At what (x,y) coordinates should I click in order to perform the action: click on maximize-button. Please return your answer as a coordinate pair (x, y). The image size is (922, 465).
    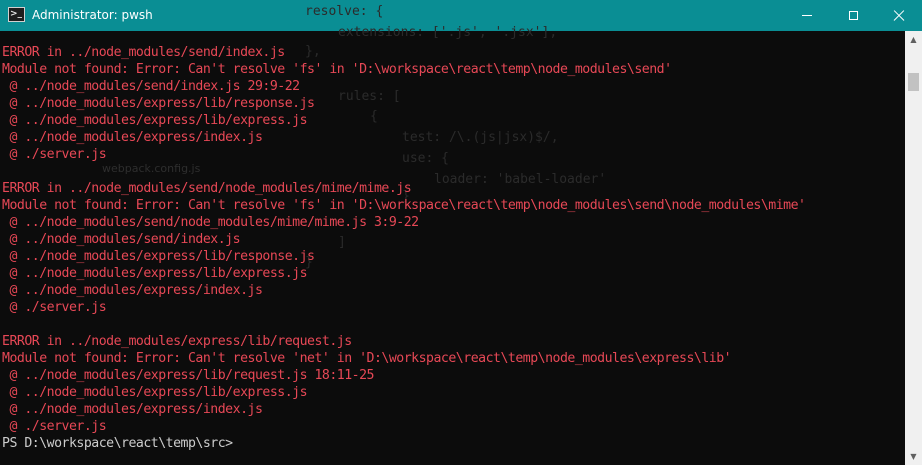
    Looking at the image, I should click on (853, 15).